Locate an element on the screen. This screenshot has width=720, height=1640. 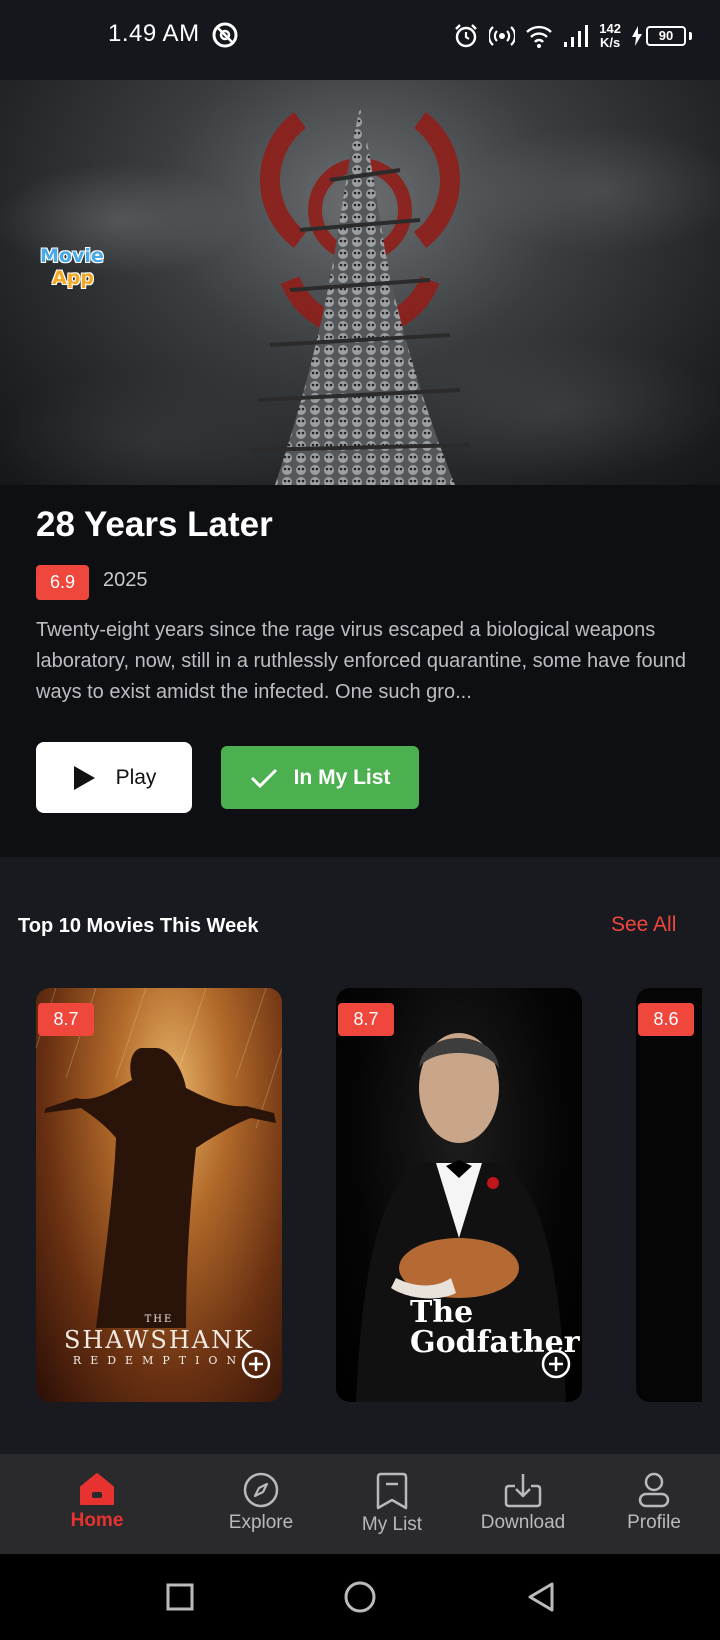
movie-card-godfather: The Godfather 8.7 is located at coordinates (459, 1195).